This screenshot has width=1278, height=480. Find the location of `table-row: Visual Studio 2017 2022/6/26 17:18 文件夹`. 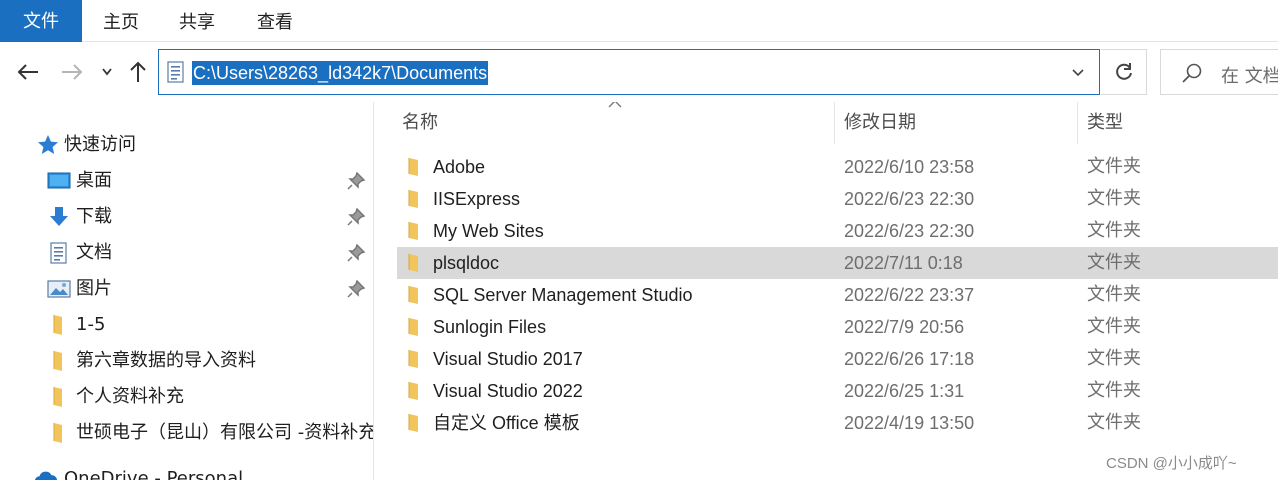

table-row: Visual Studio 2017 2022/6/26 17:18 文件夹 is located at coordinates (837, 359).